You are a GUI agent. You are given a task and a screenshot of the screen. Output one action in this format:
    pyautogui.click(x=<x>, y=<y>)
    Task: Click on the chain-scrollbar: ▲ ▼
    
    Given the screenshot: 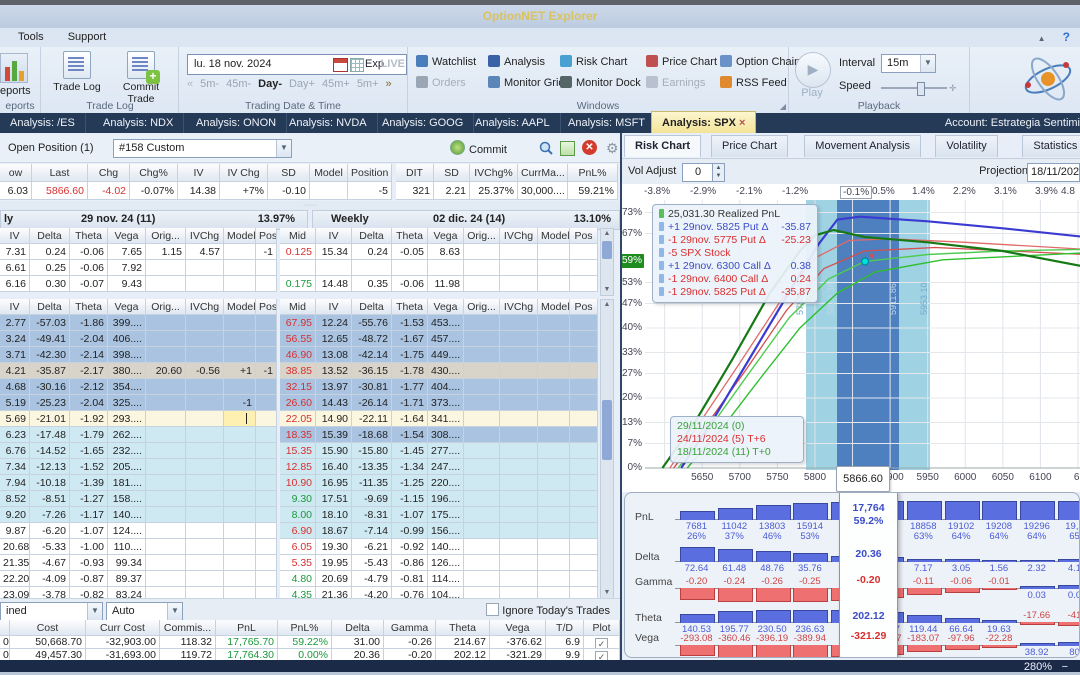 What is the action you would take?
    pyautogui.click(x=607, y=448)
    